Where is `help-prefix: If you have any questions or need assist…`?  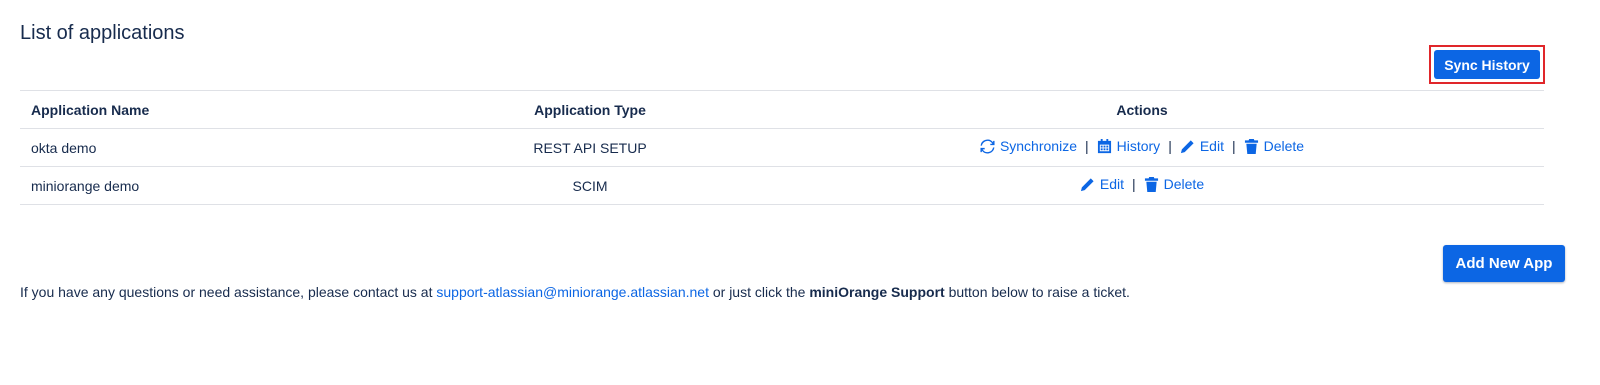
help-prefix: If you have any questions or need assist… is located at coordinates (228, 292).